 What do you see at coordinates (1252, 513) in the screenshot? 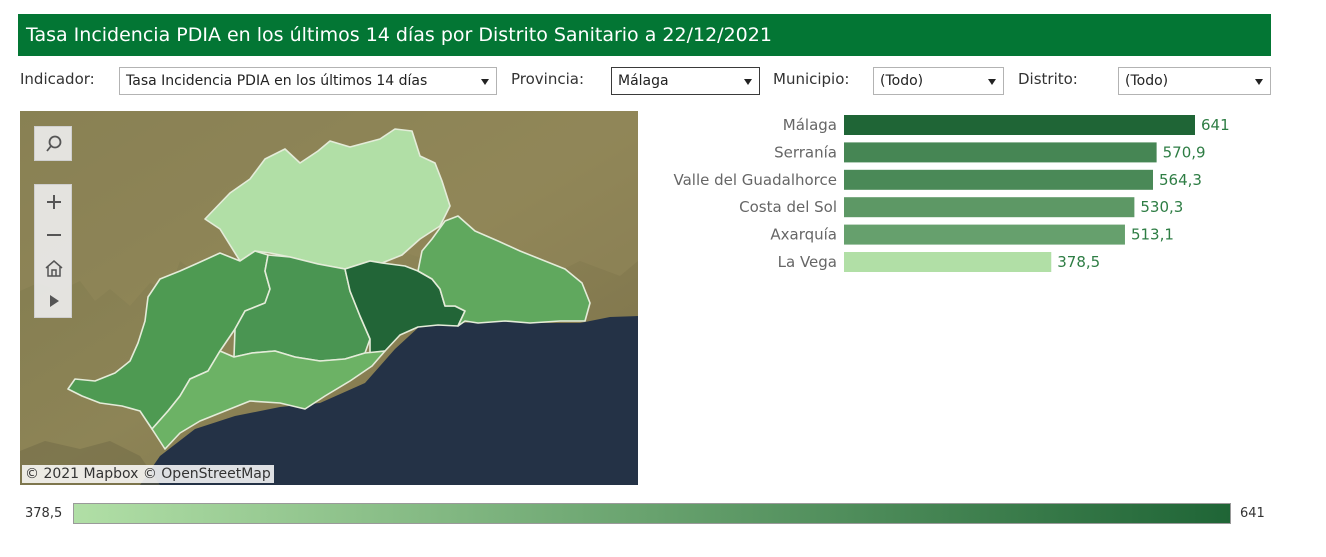
I see `legend-max-label: 641` at bounding box center [1252, 513].